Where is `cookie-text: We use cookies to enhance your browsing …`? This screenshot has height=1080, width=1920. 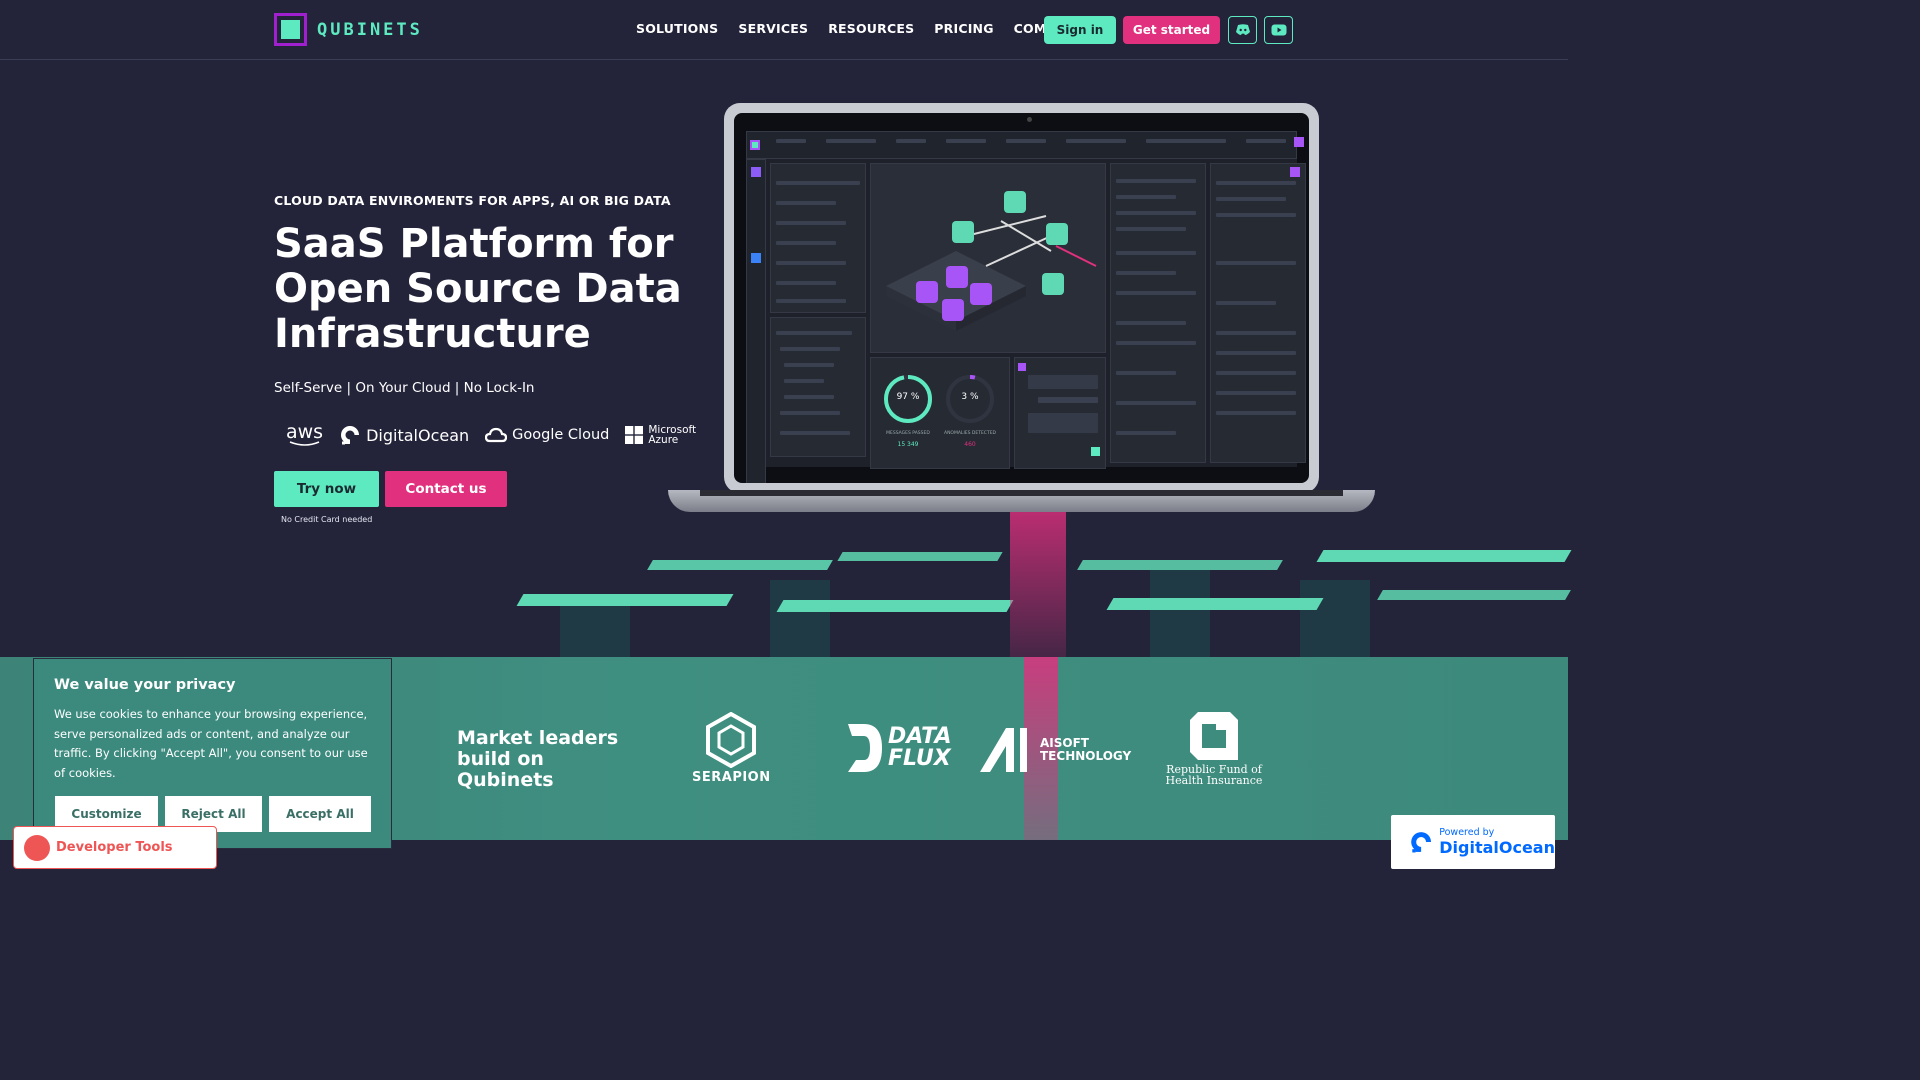 cookie-text: We use cookies to enhance your browsing … is located at coordinates (211, 743).